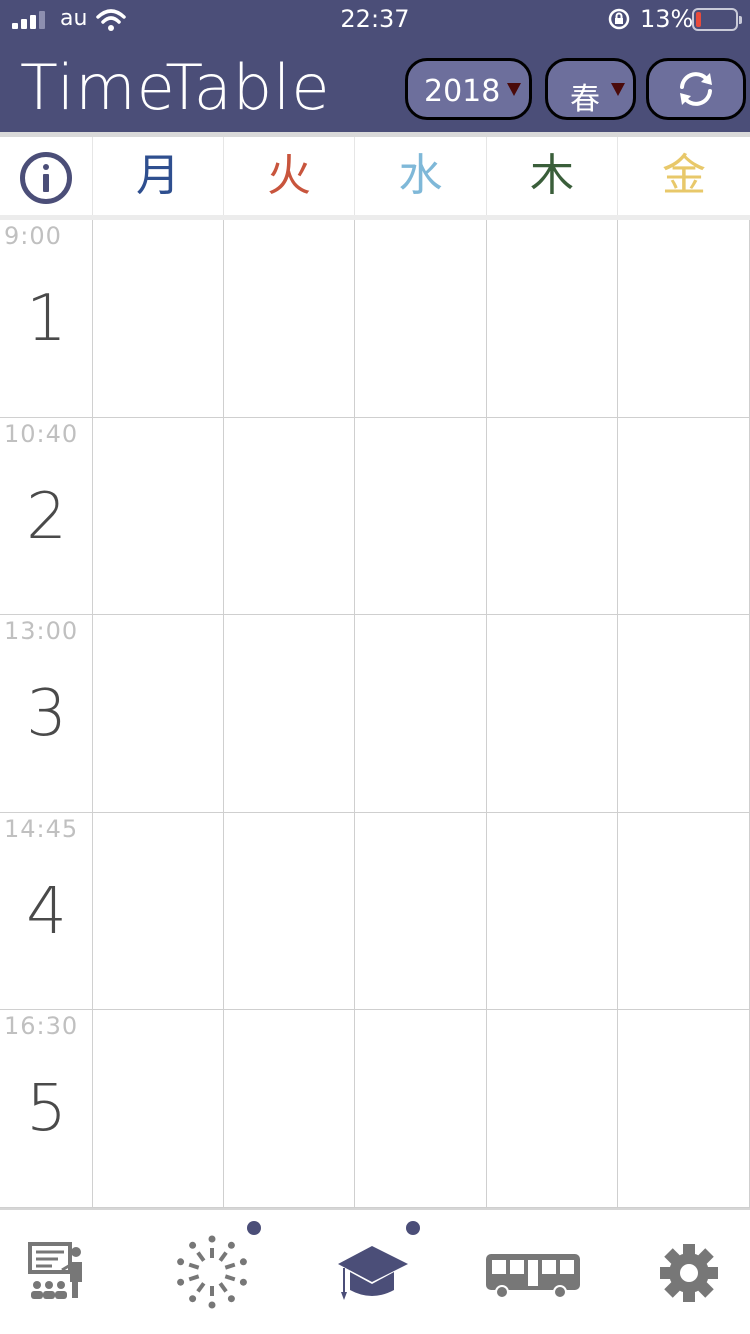  What do you see at coordinates (375, 67) in the screenshot?
I see `app-header: au 22:37 13% TimeTable 2018 春` at bounding box center [375, 67].